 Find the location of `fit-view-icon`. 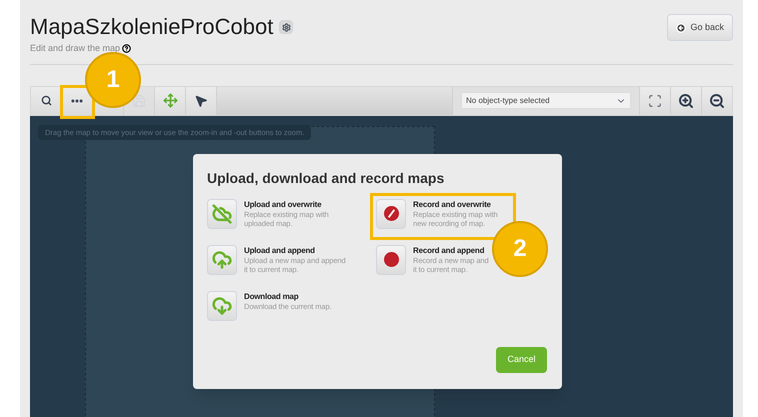

fit-view-icon is located at coordinates (655, 101).